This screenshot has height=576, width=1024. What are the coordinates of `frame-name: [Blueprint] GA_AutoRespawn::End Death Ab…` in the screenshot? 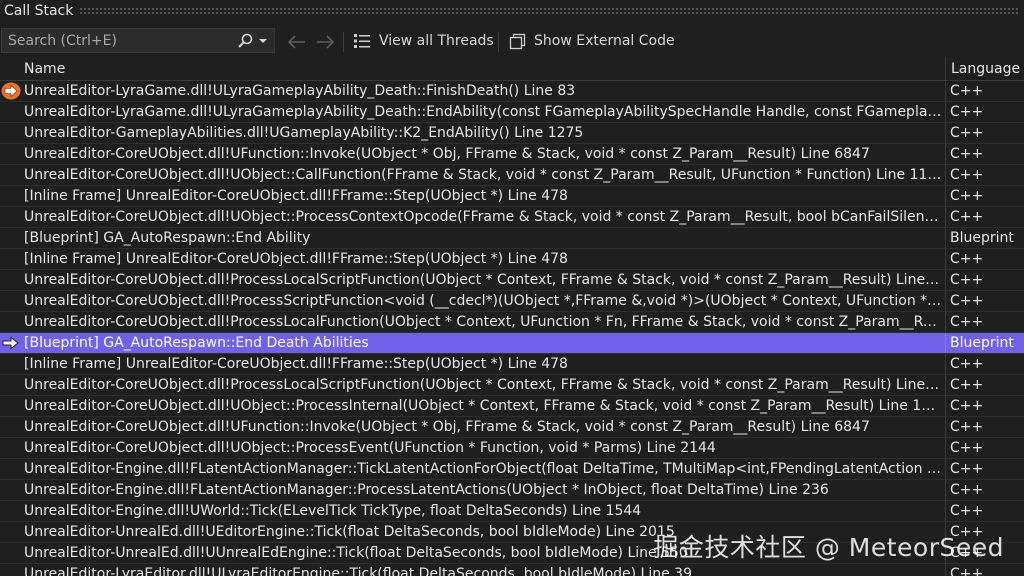 It's located at (196, 343).